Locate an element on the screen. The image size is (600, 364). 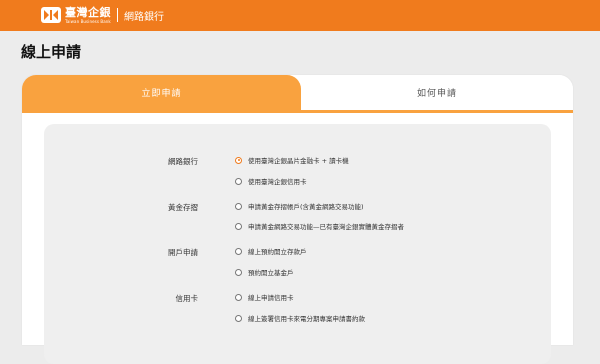
option-gold-account: 申請黃金存摺帳戶(含黃金網路交易功能) is located at coordinates (299, 206).